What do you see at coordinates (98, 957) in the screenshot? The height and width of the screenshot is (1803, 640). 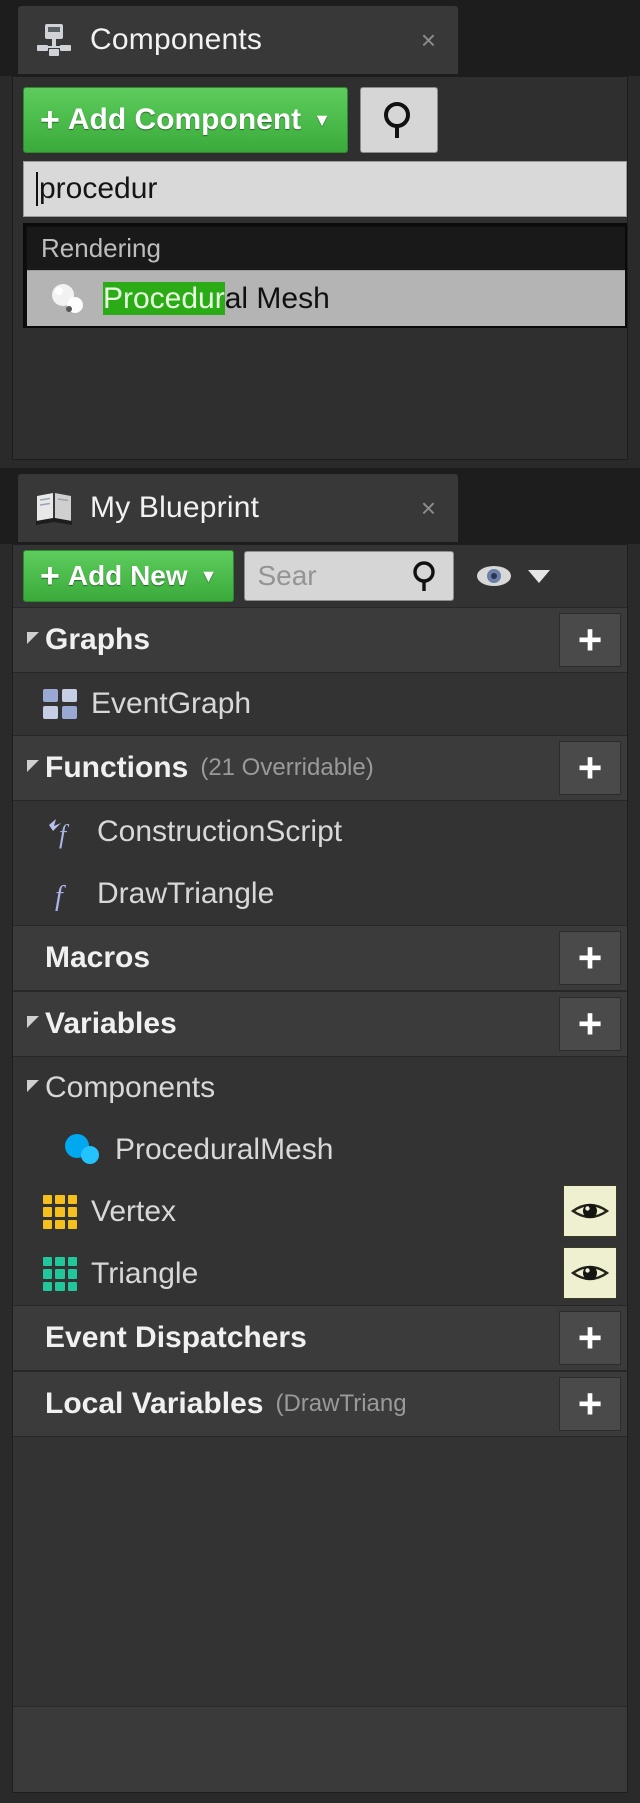 I see `section-macros-label: Macros` at bounding box center [98, 957].